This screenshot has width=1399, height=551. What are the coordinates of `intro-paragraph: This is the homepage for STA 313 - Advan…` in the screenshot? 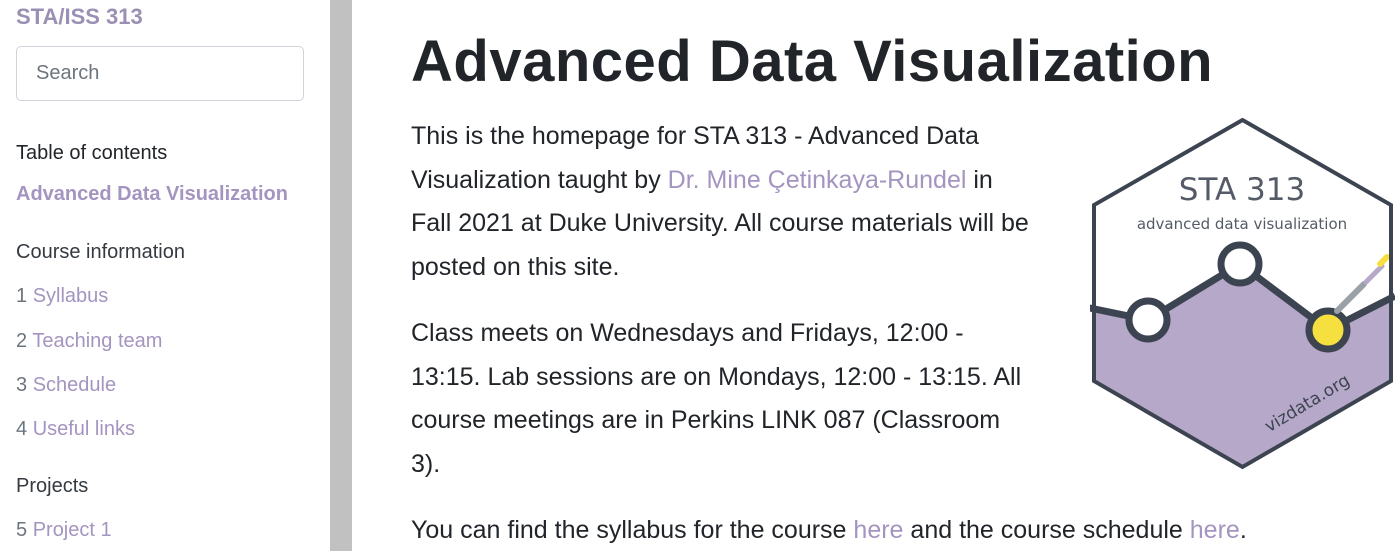 It's located at (721, 202).